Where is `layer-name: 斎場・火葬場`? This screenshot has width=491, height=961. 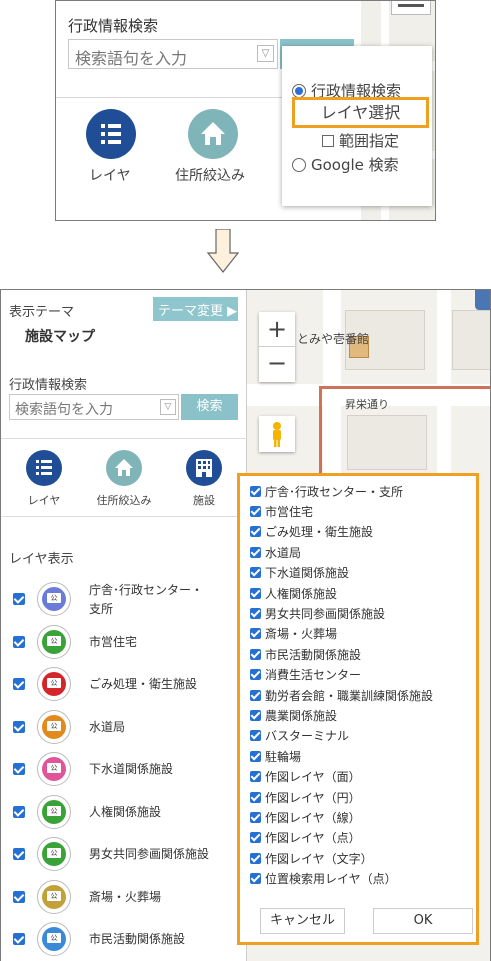 layer-name: 斎場・火葬場 is located at coordinates (125, 897).